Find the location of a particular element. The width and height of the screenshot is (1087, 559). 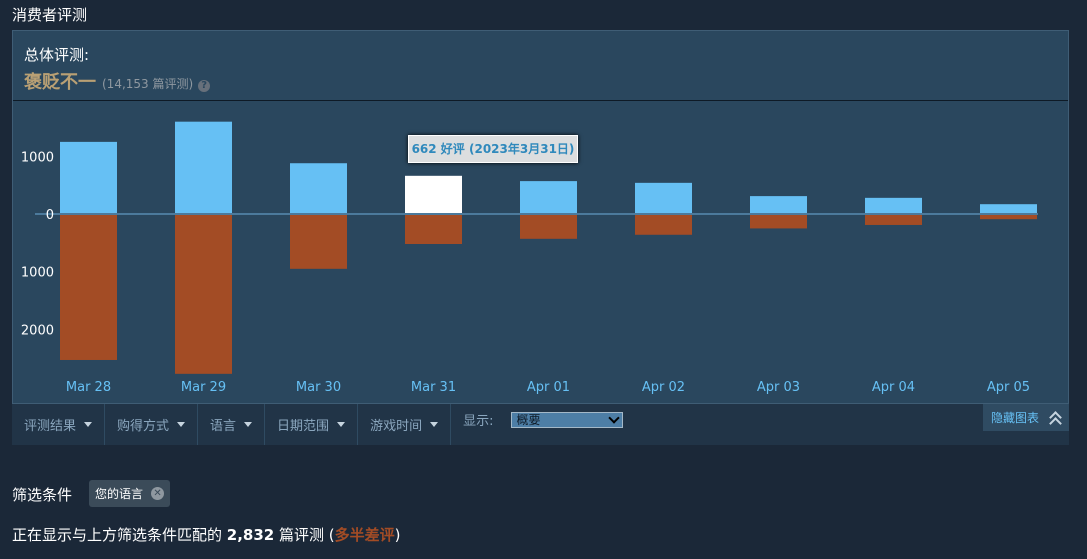

filter-label: 游戏时间 is located at coordinates (396, 426).